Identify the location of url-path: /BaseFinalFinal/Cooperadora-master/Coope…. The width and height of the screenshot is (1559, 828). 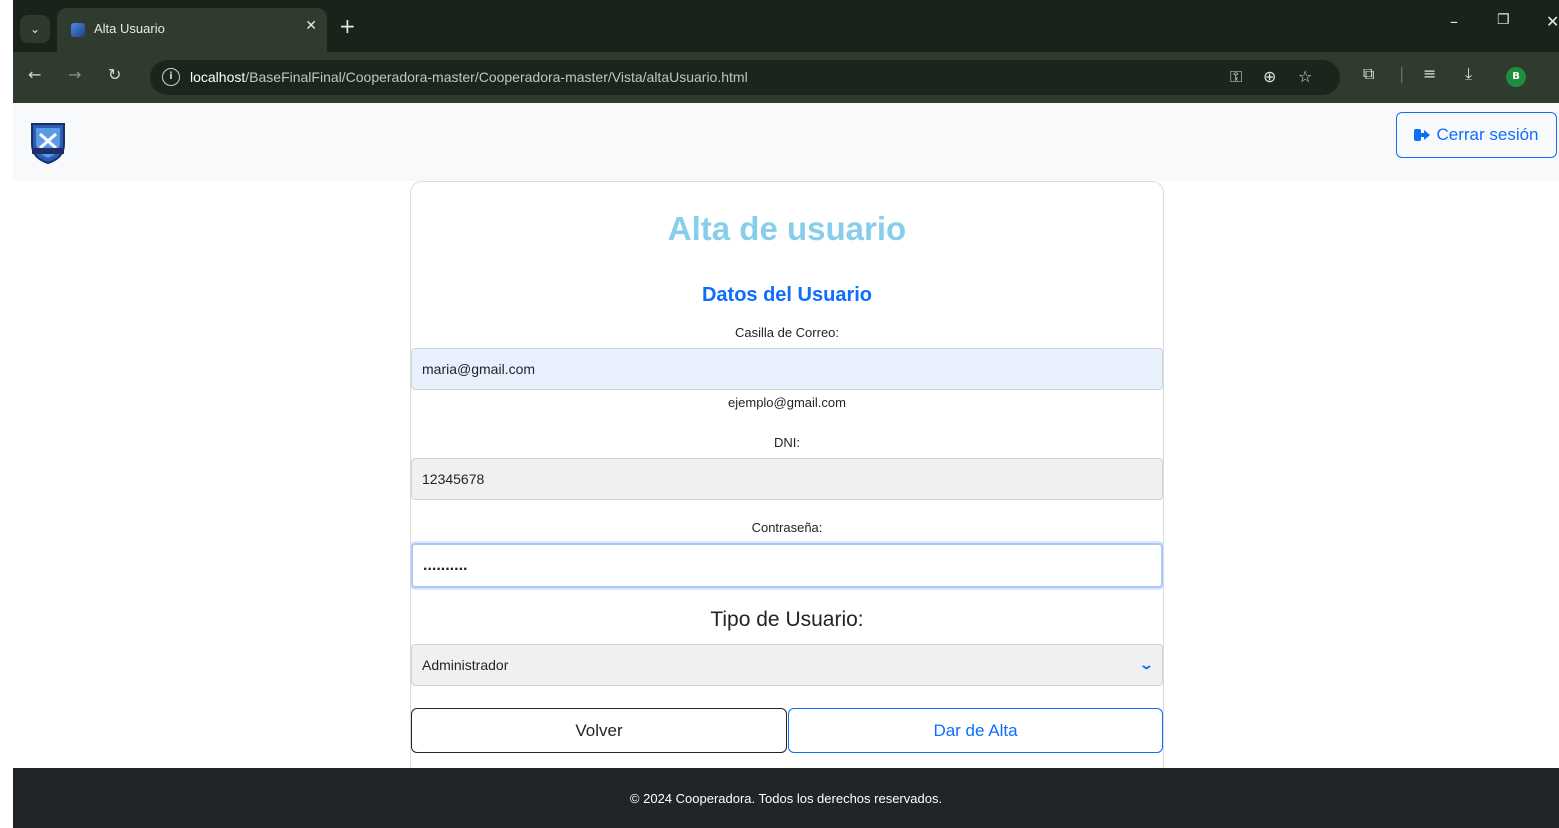
(496, 77).